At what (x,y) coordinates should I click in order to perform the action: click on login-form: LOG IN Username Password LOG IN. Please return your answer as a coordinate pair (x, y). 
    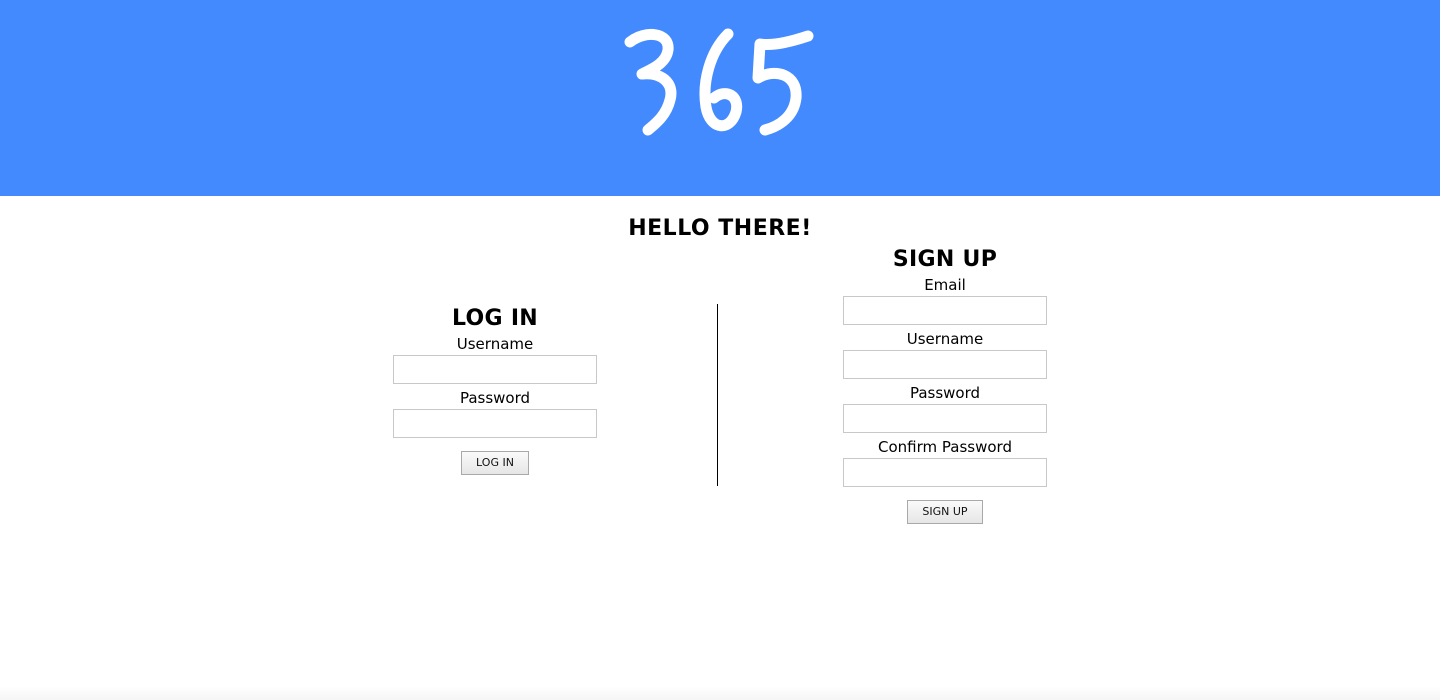
    Looking at the image, I should click on (495, 390).